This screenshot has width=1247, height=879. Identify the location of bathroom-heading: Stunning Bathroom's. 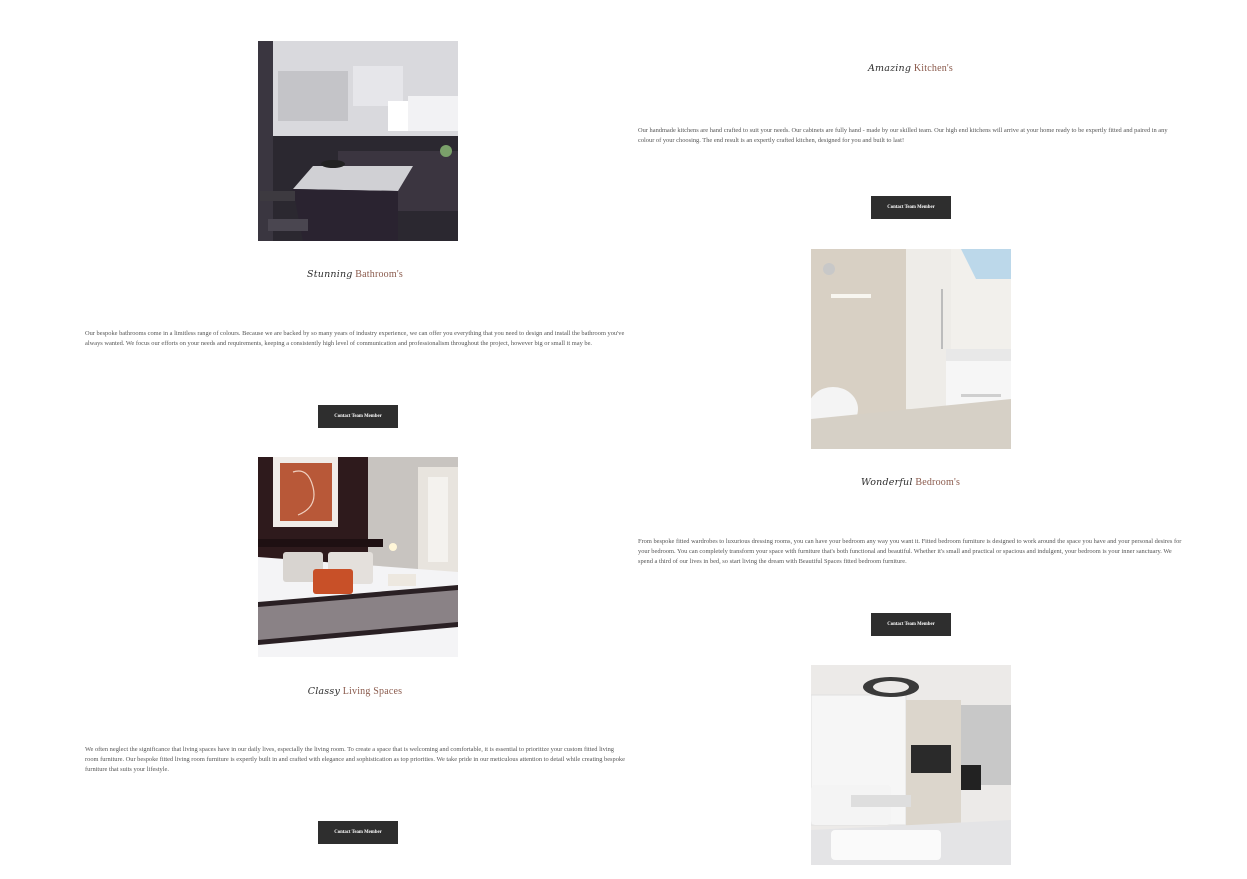
(355, 274).